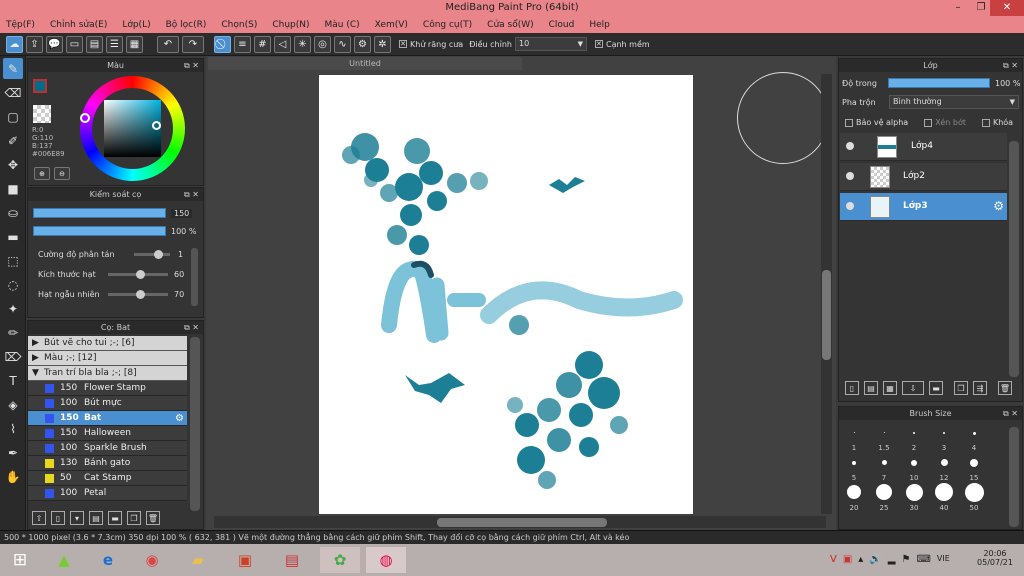  Describe the element at coordinates (13, 284) in the screenshot. I see `lasso-tool-icon: ◌` at that location.